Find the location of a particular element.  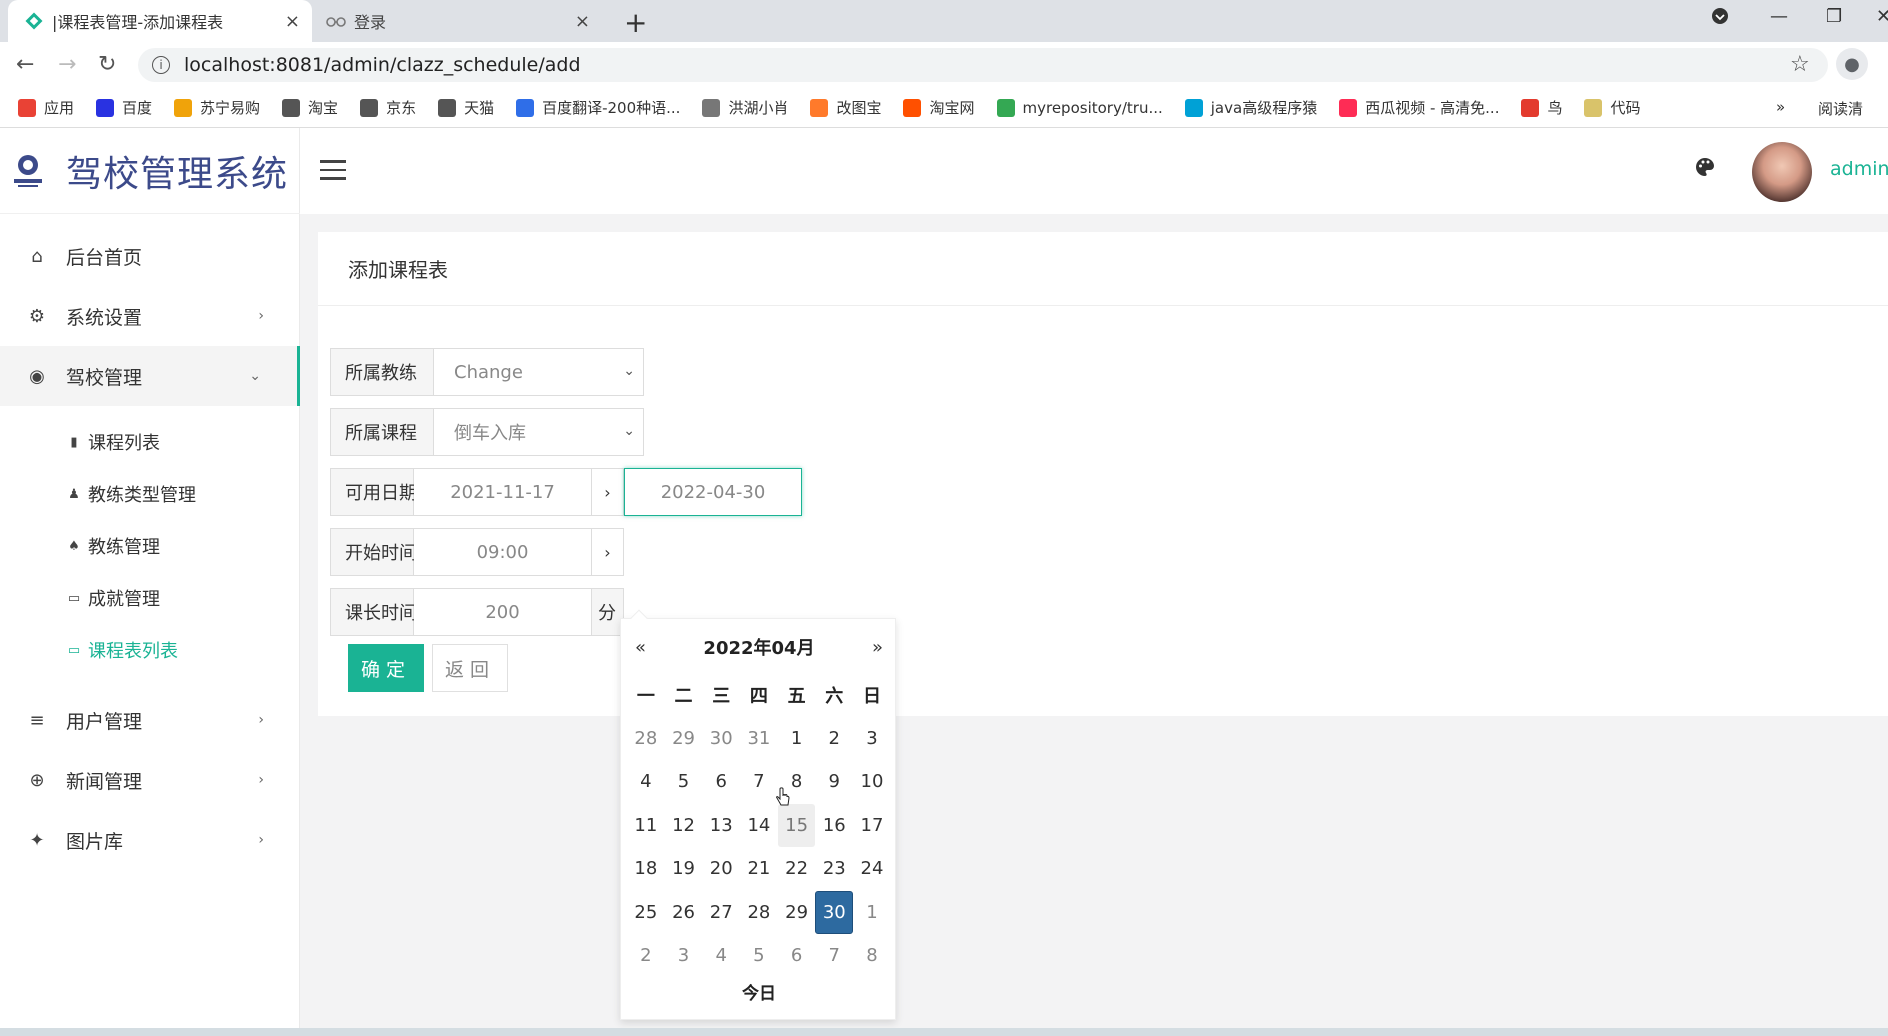

calendar-day: 13 is located at coordinates (721, 826).